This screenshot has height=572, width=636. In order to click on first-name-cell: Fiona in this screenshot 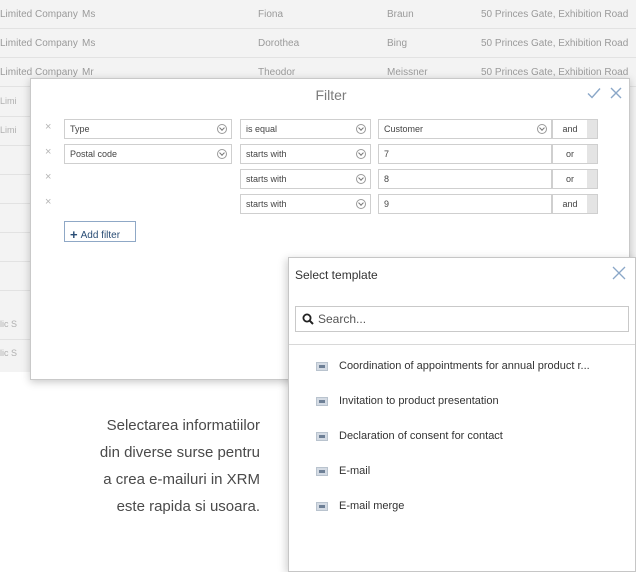, I will do `click(271, 14)`.